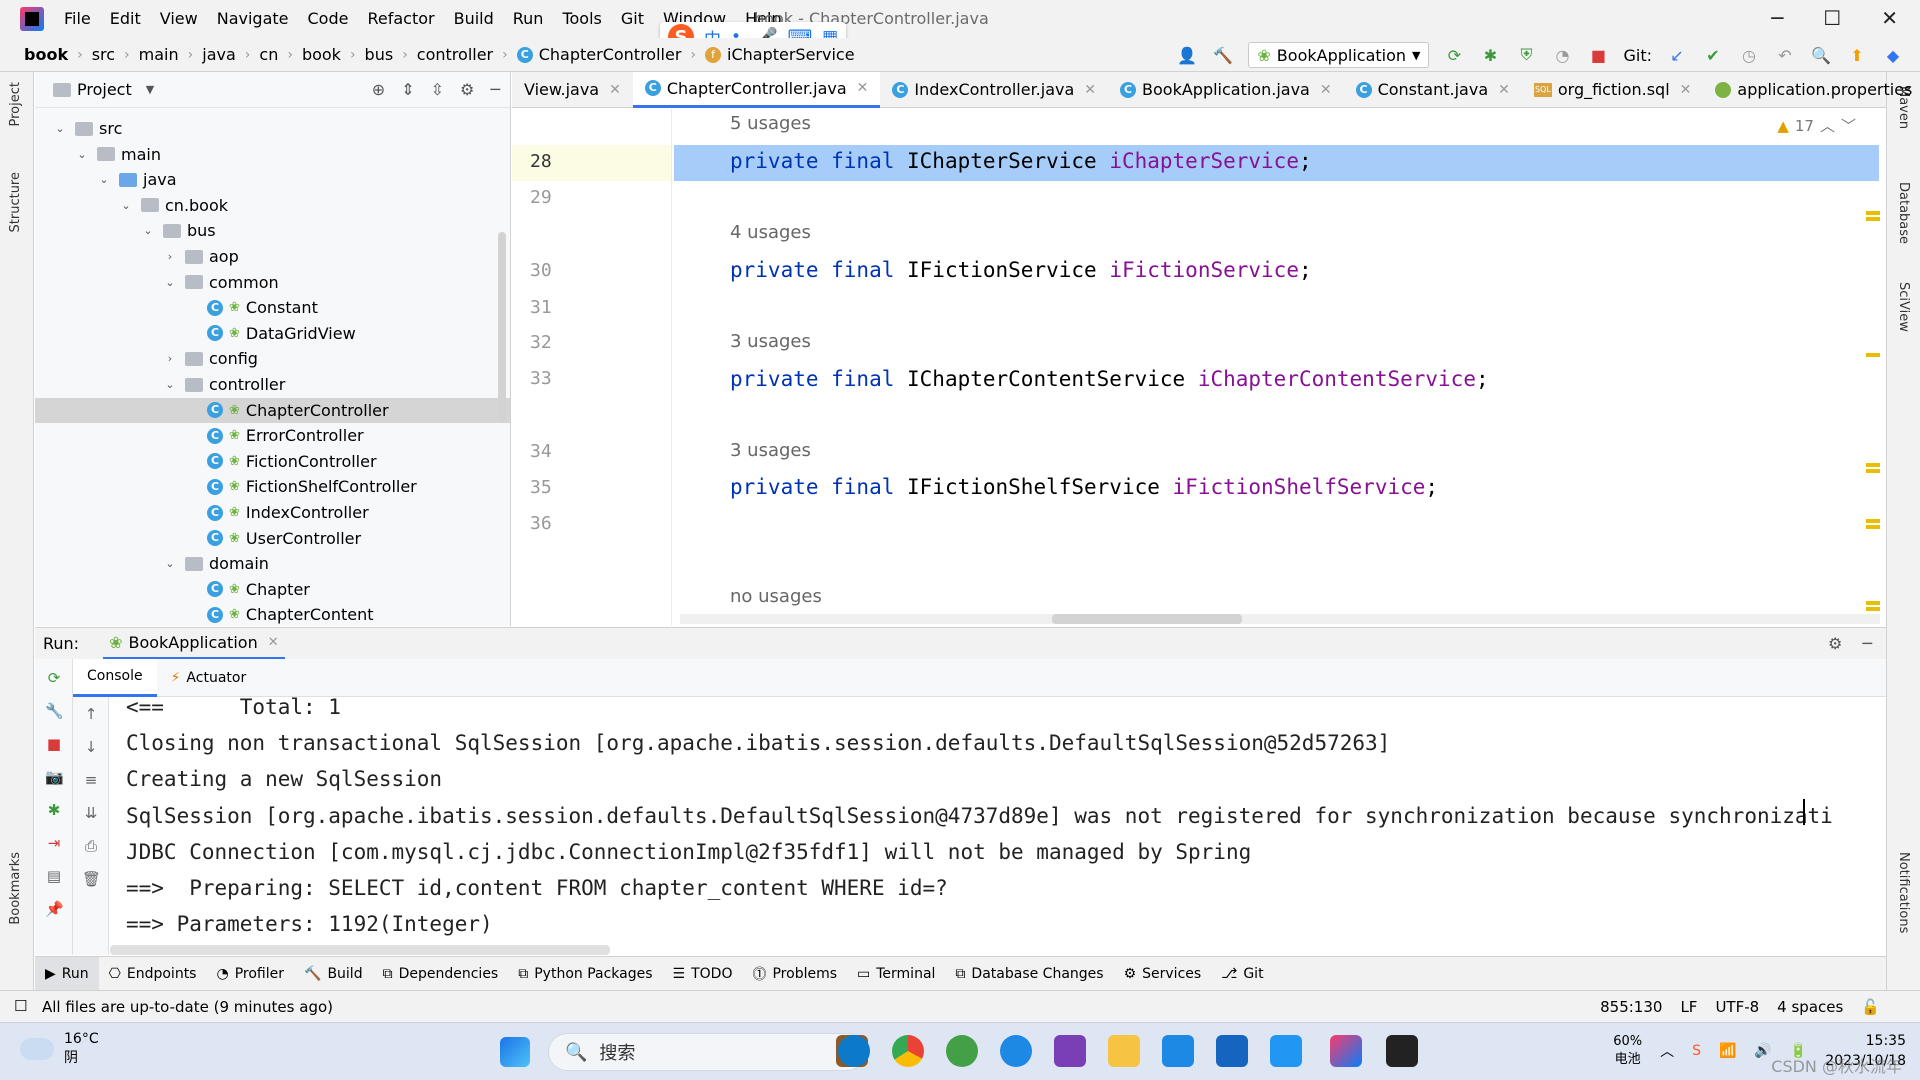  I want to click on git-history-icon: ◷, so click(1749, 55).